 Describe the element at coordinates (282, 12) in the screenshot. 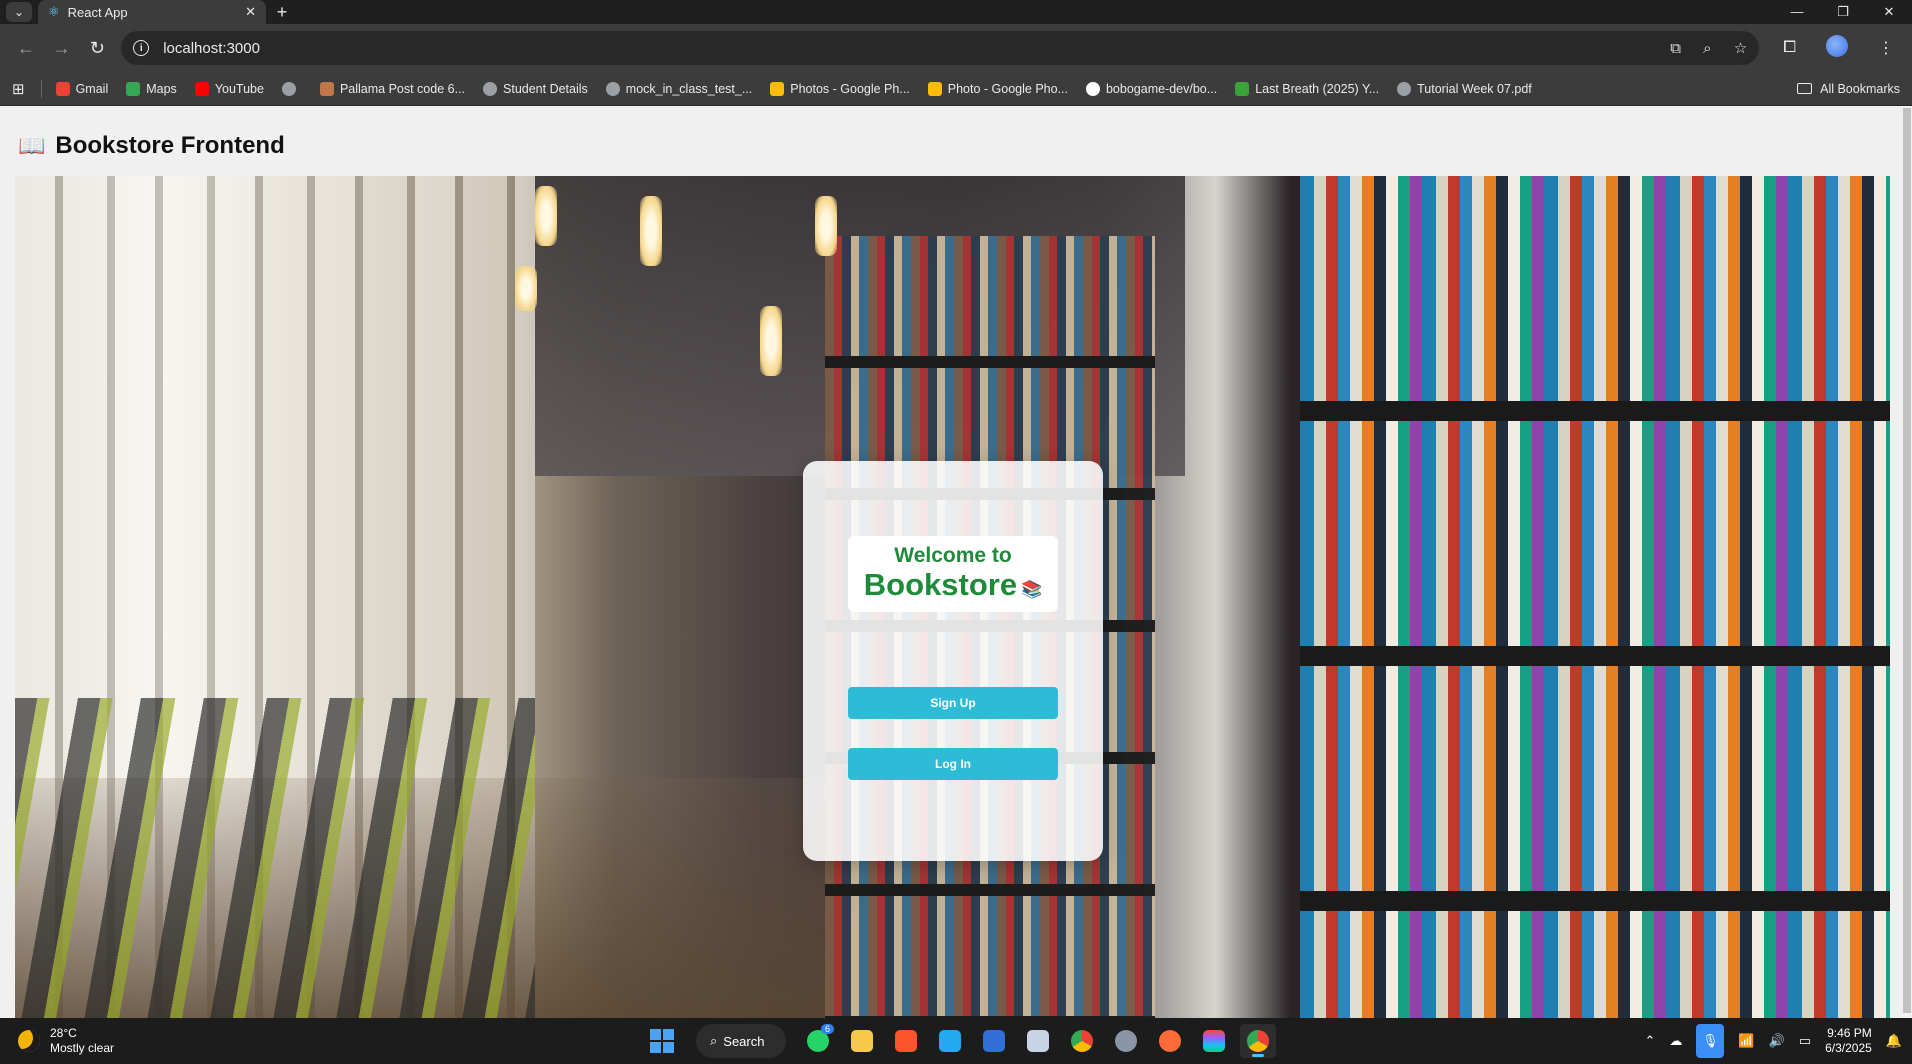

I see `new-tab-button: +` at that location.